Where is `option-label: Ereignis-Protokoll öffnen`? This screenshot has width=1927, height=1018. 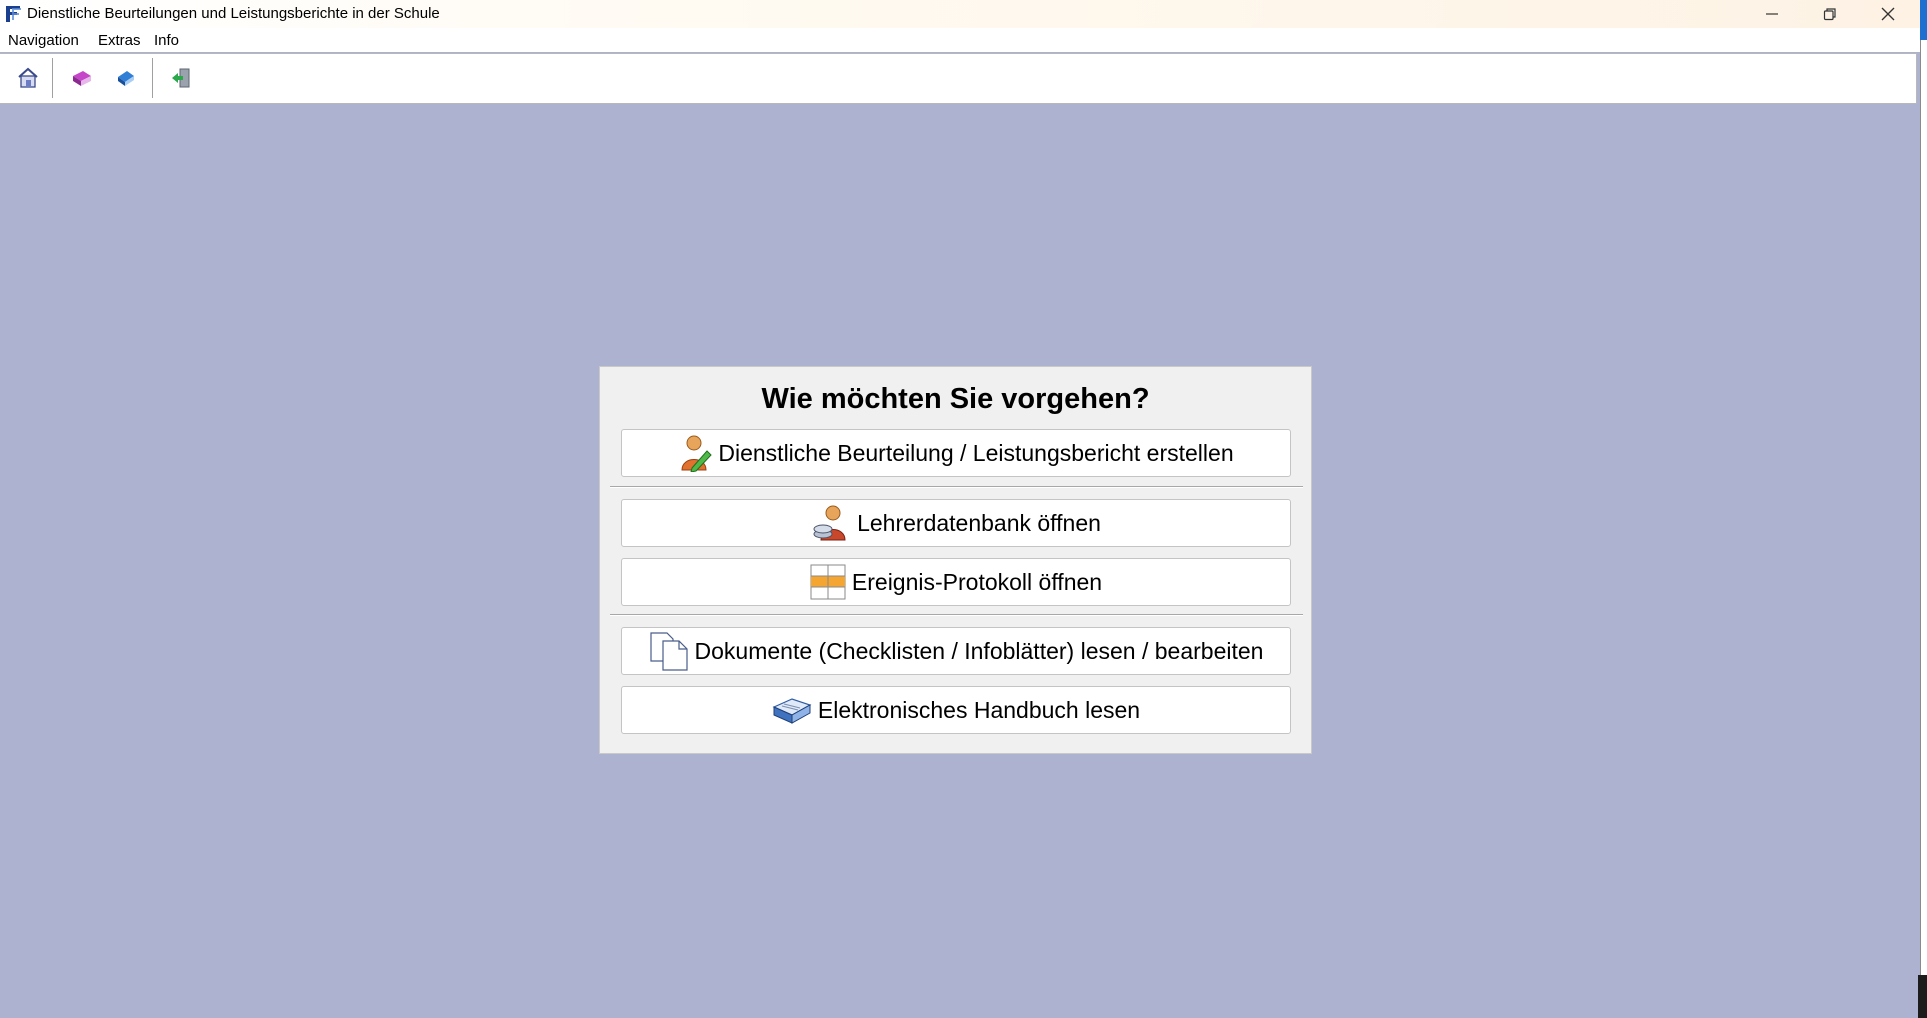
option-label: Ereignis-Protokoll öffnen is located at coordinates (977, 581).